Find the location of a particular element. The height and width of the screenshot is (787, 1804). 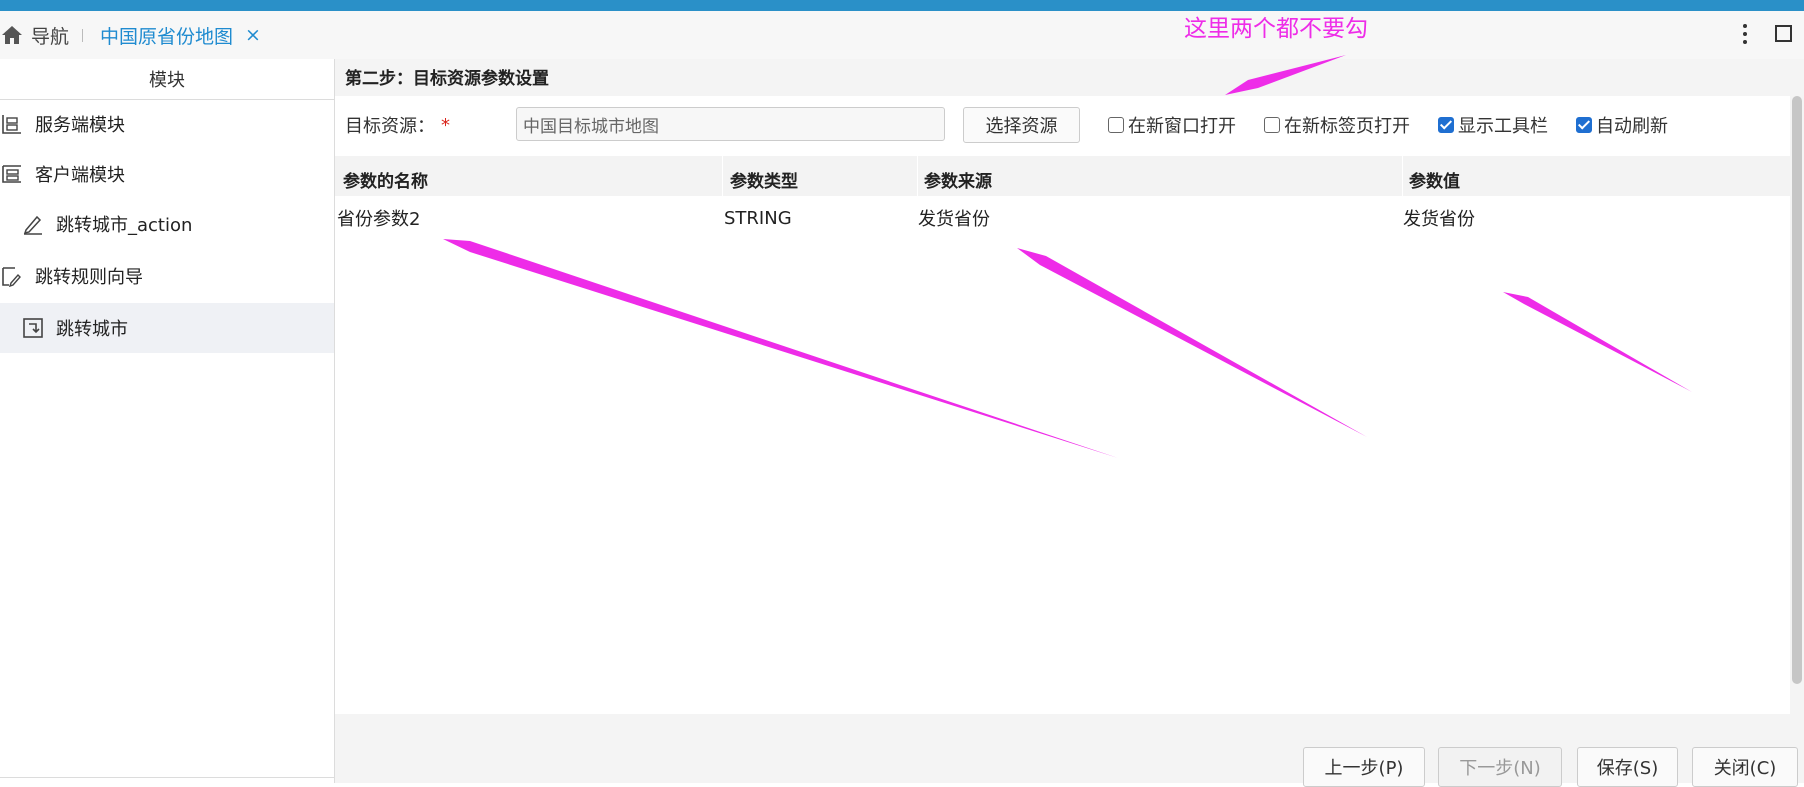

column-header-param-name: 参数的名称 is located at coordinates (385, 176).